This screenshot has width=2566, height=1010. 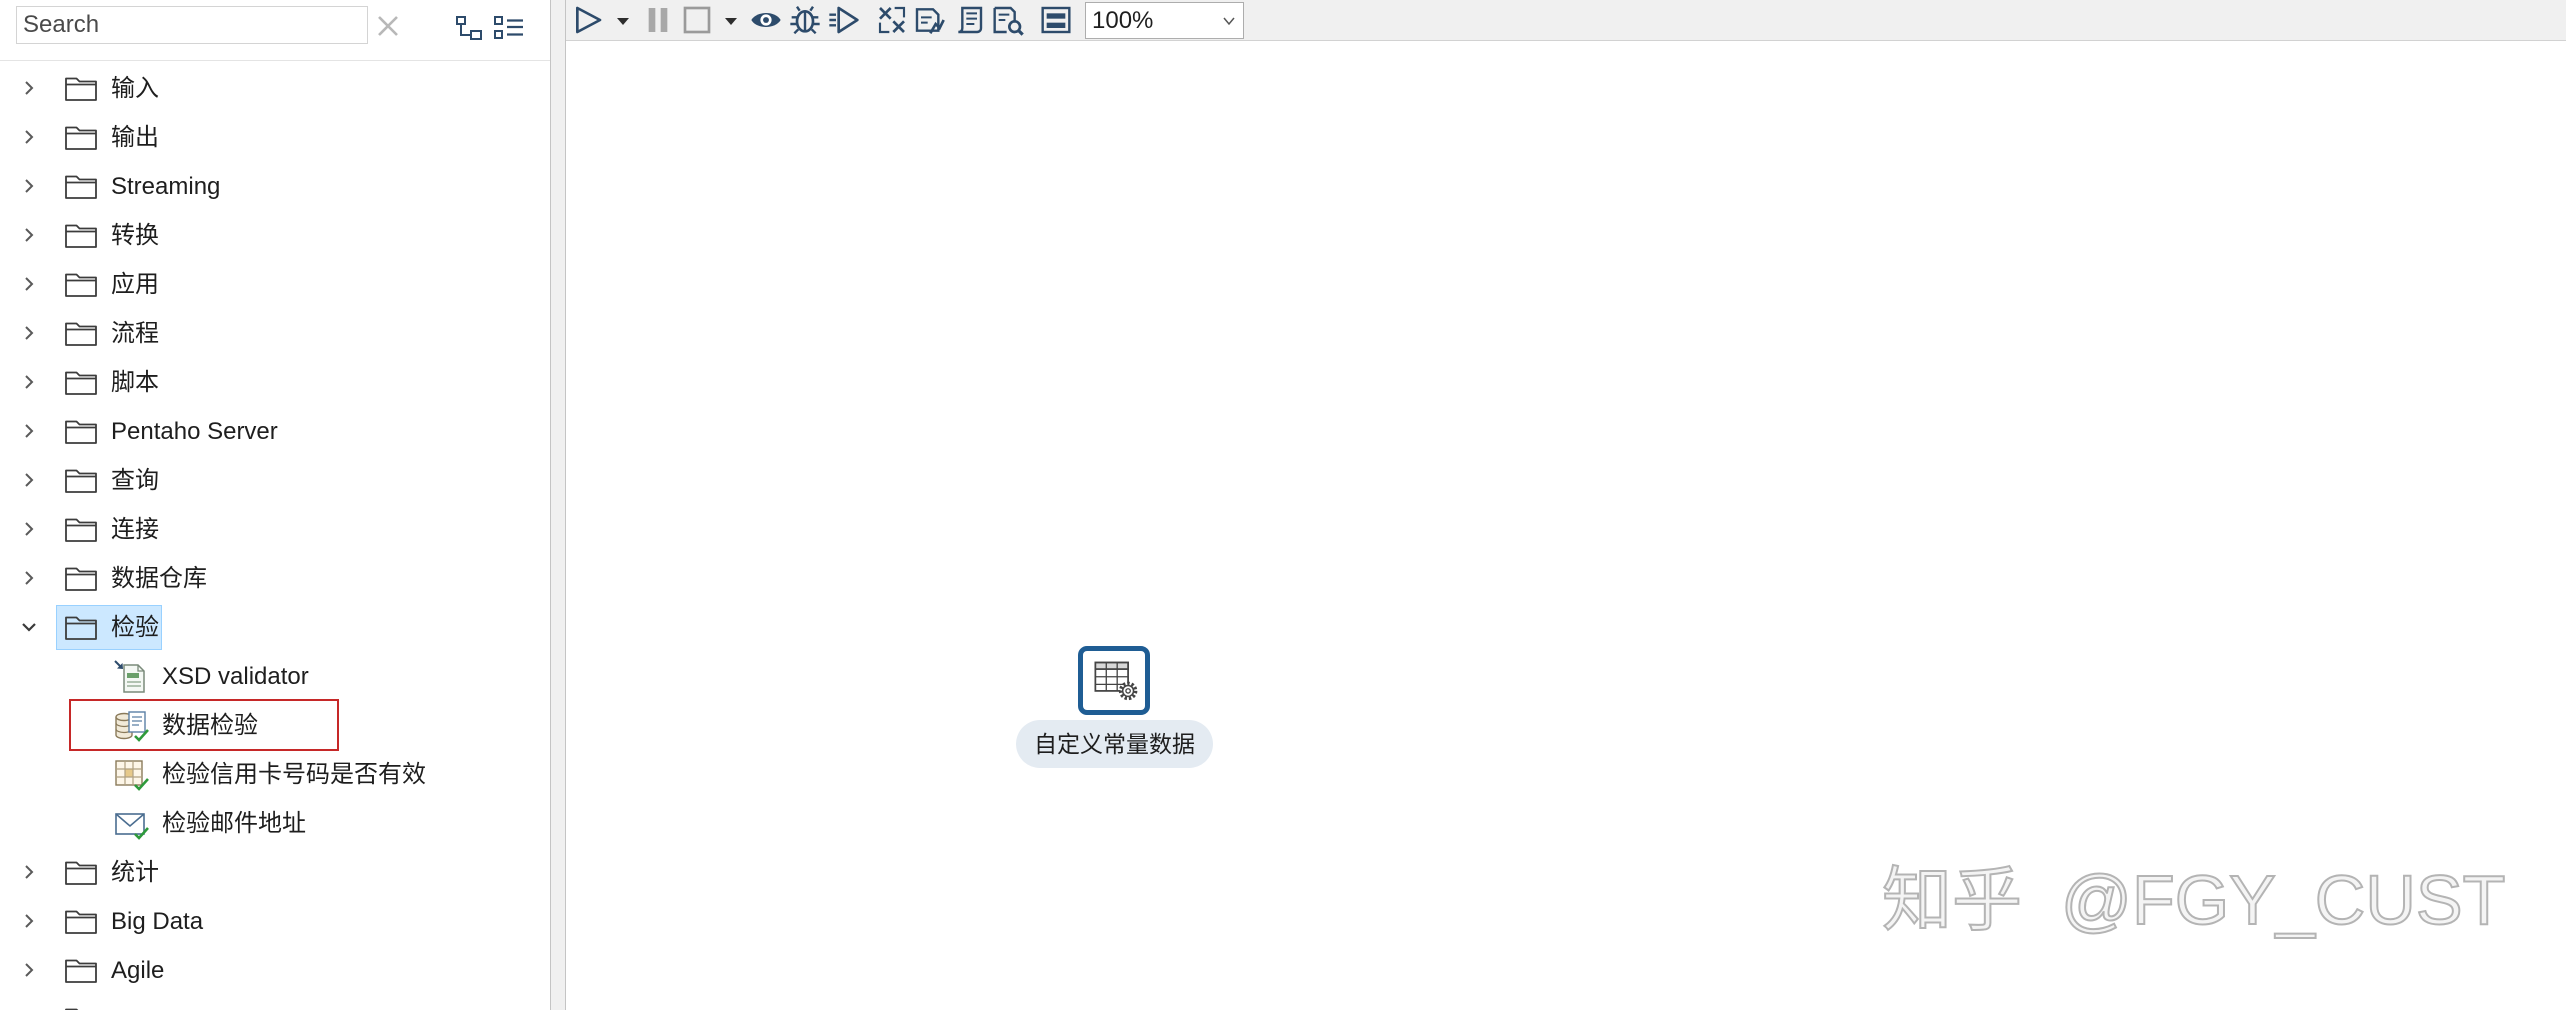 I want to click on tree-item-output: 输出, so click(x=275, y=137).